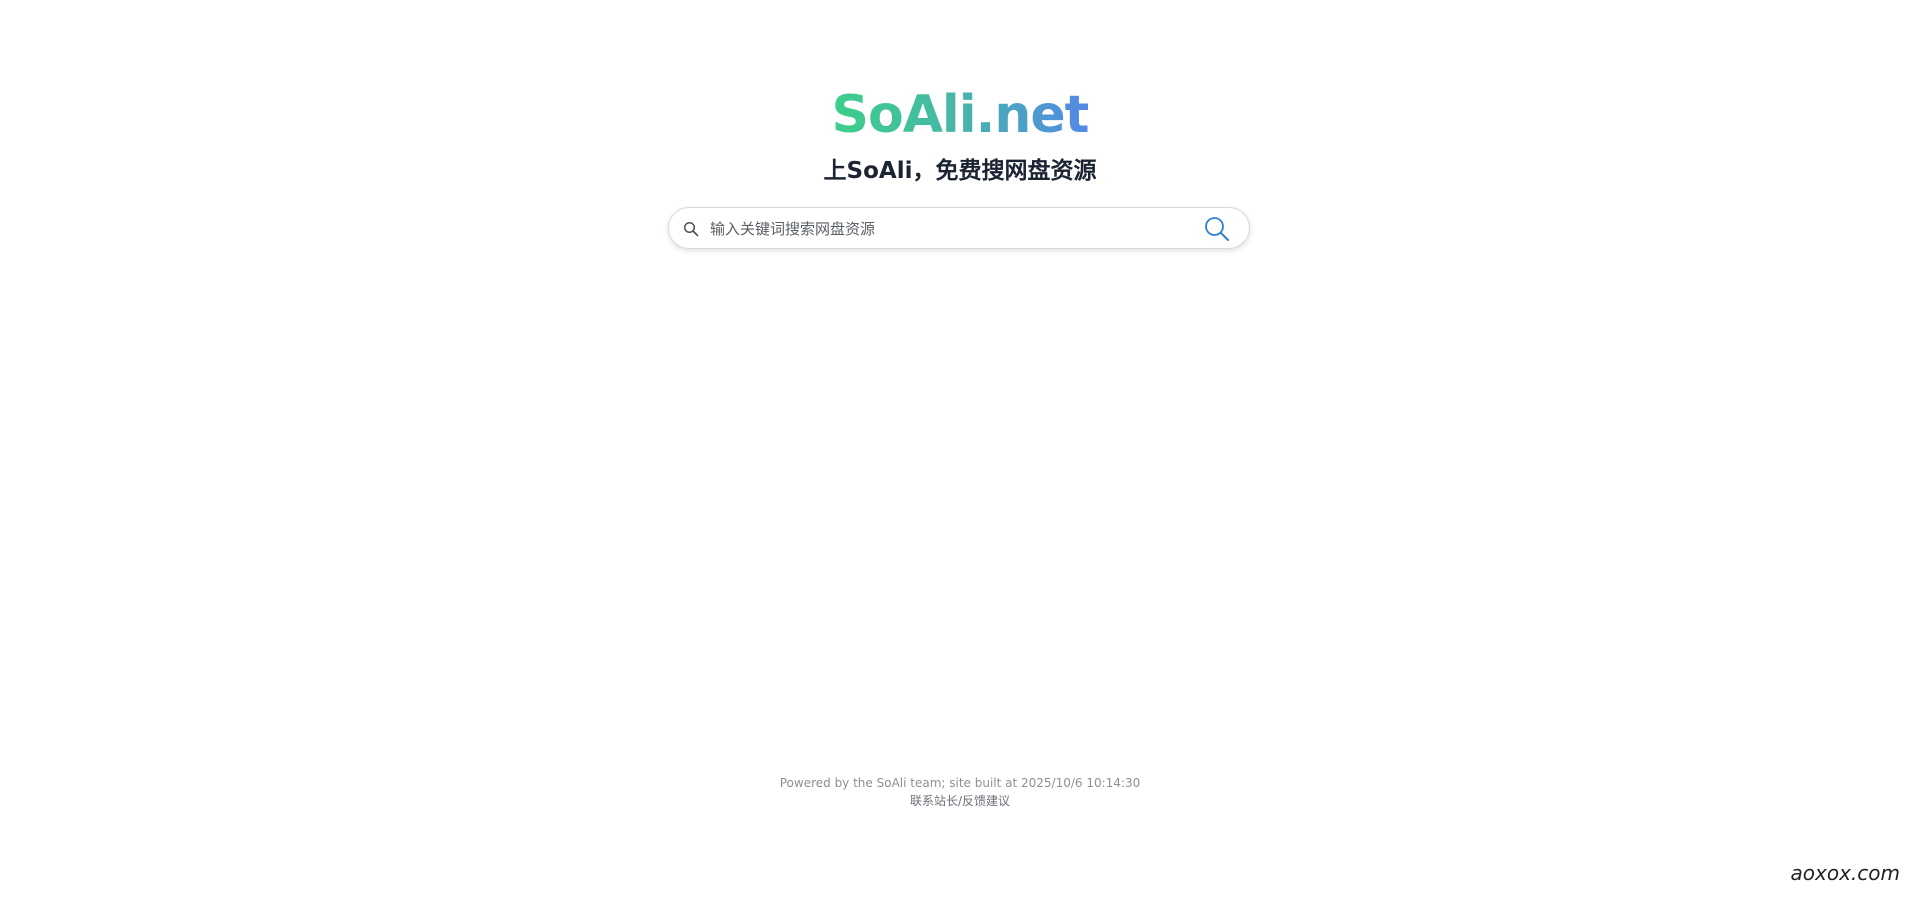  I want to click on footer-contact: 联系站长/反馈建议, so click(960, 801).